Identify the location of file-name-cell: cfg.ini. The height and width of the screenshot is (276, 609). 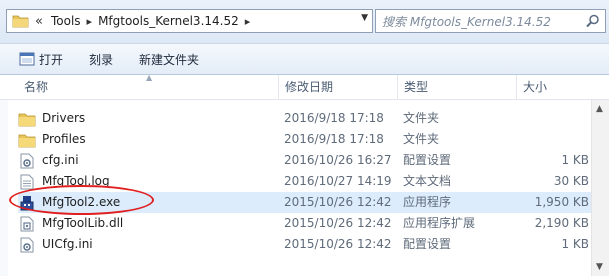
(48, 160).